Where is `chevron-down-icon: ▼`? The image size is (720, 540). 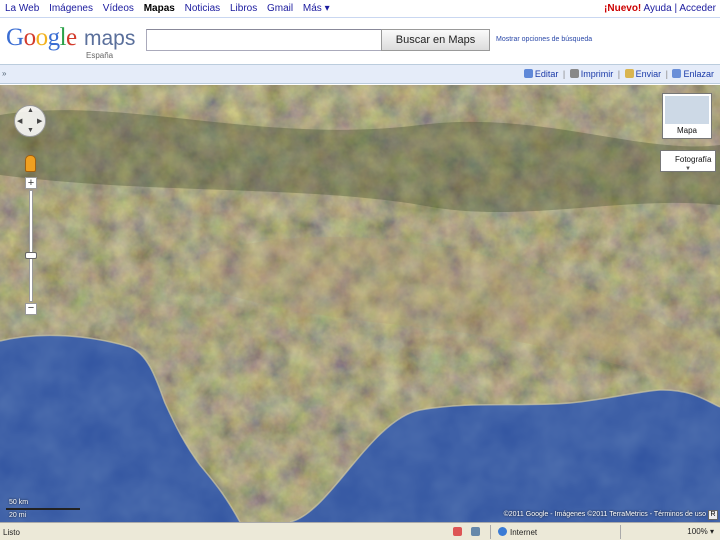 chevron-down-icon: ▼ is located at coordinates (688, 169).